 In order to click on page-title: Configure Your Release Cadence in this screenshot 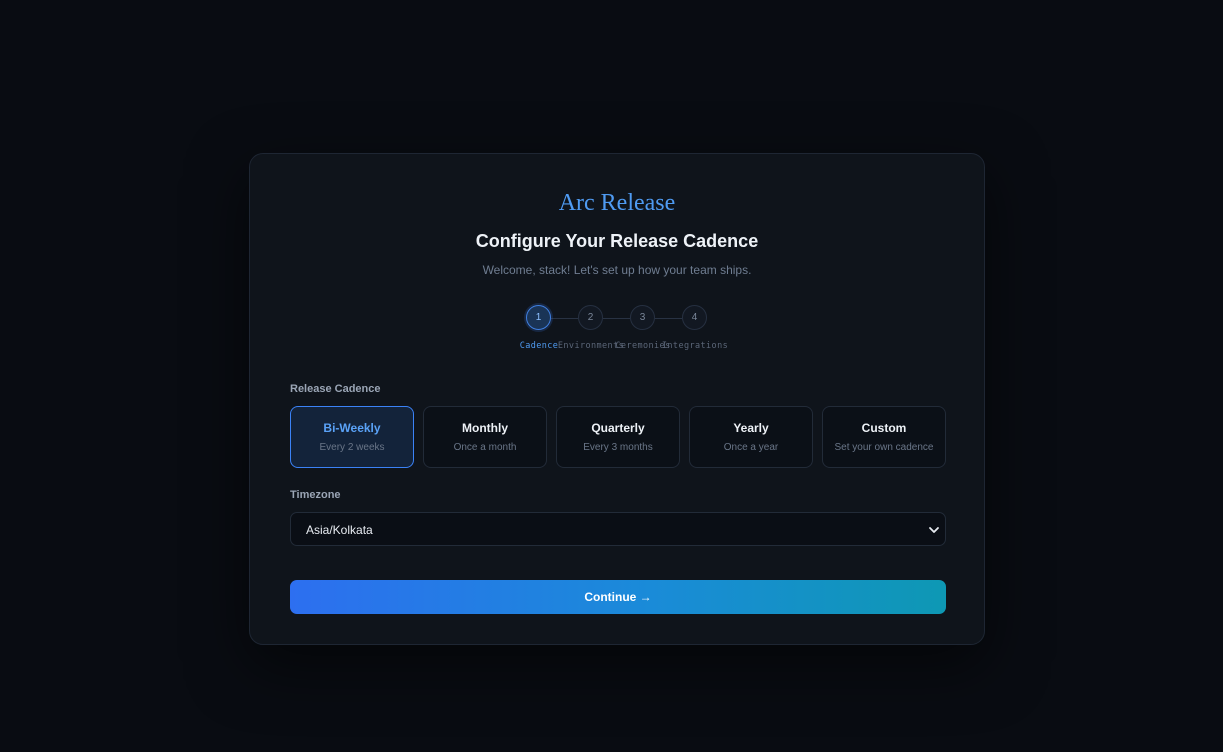, I will do `click(617, 241)`.